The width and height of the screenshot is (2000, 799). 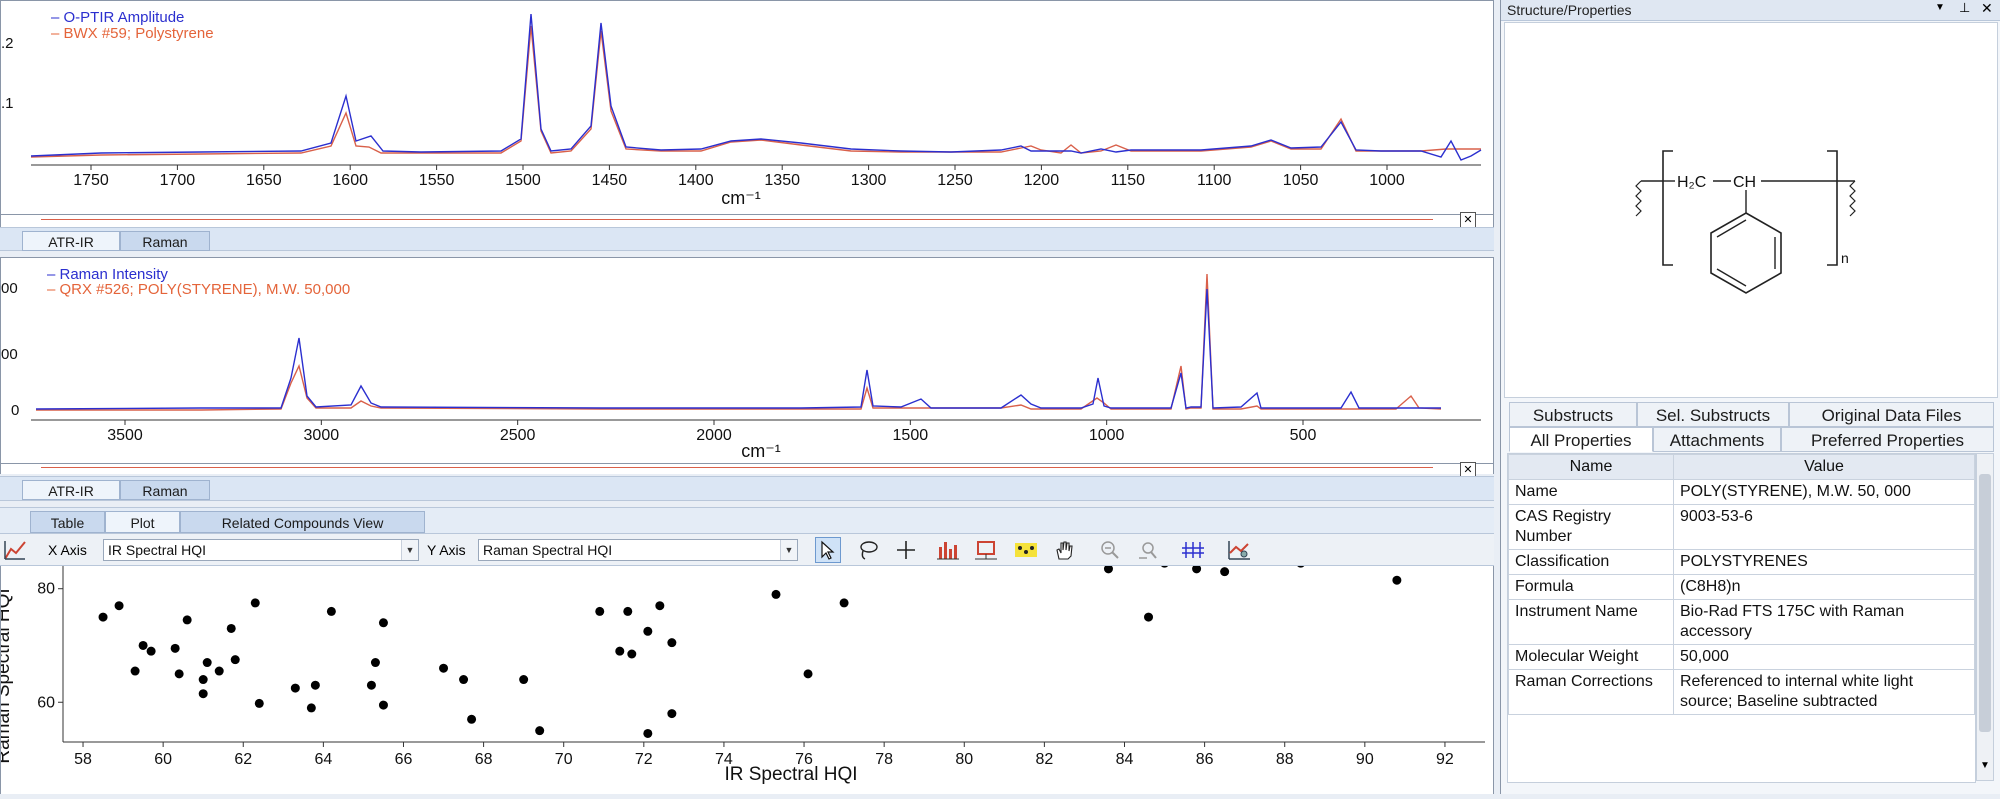 What do you see at coordinates (828, 550) in the screenshot?
I see `select-pointer-icon` at bounding box center [828, 550].